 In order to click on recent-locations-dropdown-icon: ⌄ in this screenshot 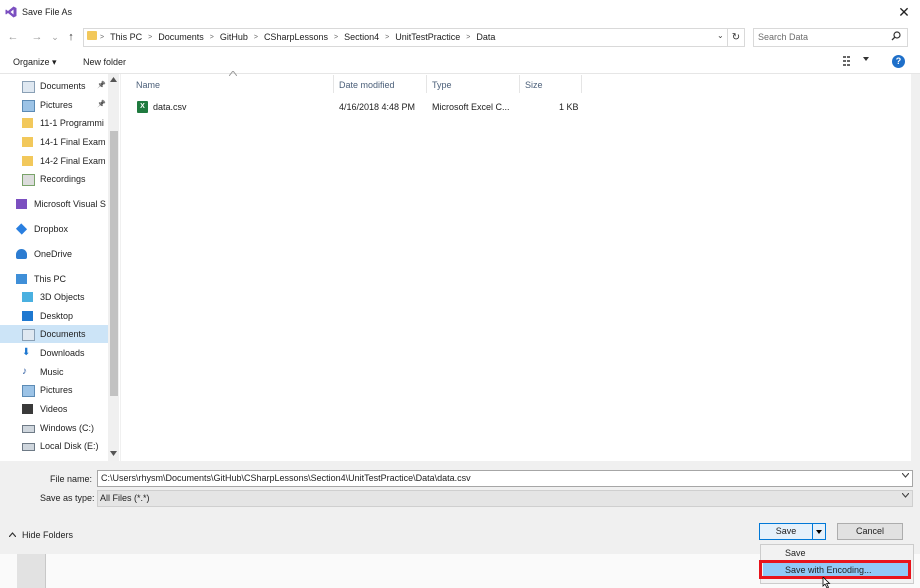, I will do `click(55, 37)`.